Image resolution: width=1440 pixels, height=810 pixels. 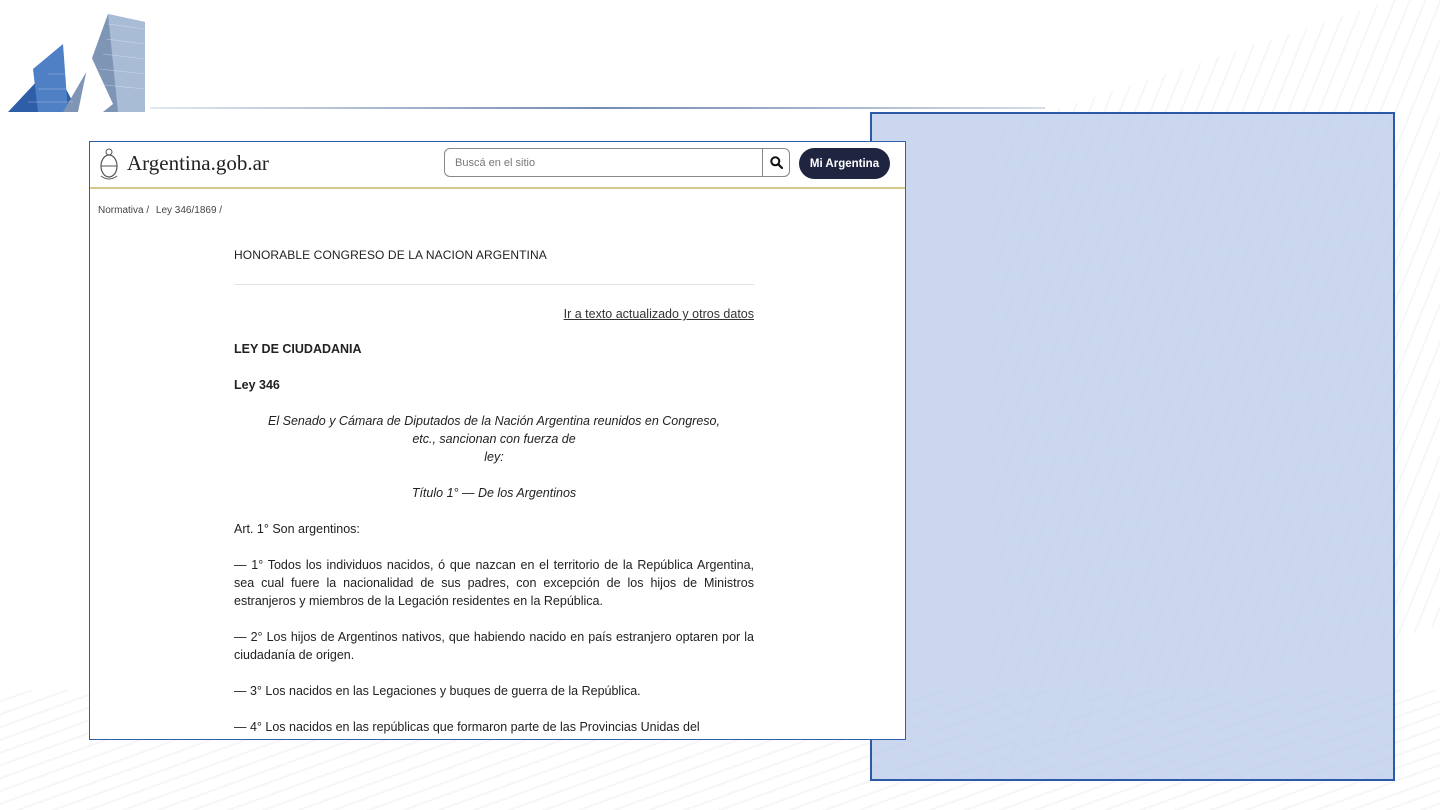 What do you see at coordinates (494, 457) in the screenshot?
I see `preamble-line: ley:` at bounding box center [494, 457].